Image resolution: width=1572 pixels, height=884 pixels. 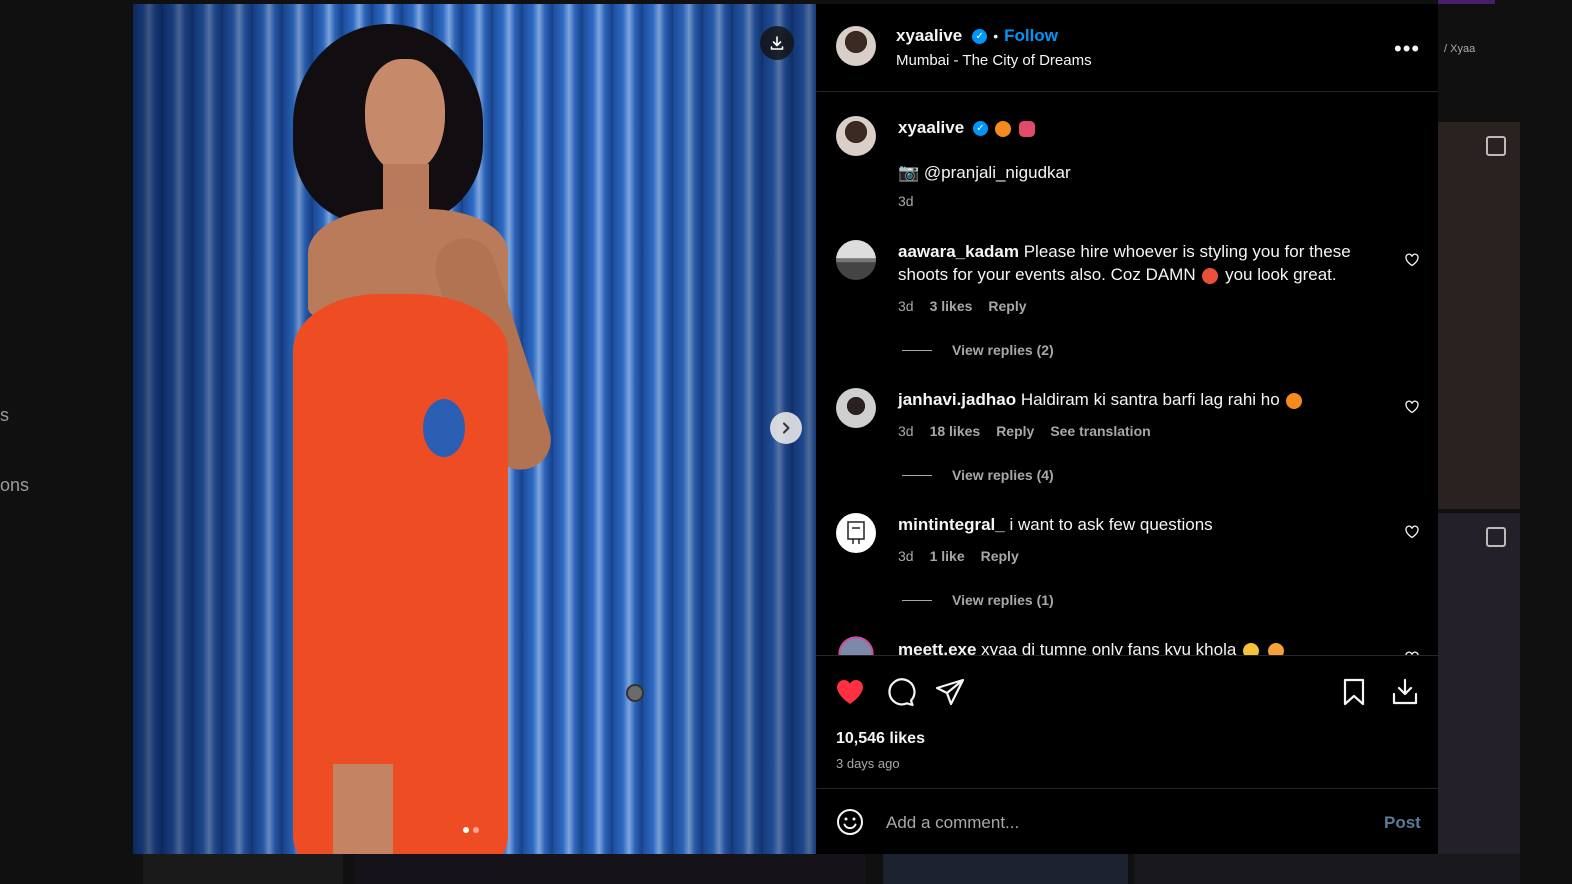 I want to click on see-translation-button: See translation, so click(x=1100, y=431).